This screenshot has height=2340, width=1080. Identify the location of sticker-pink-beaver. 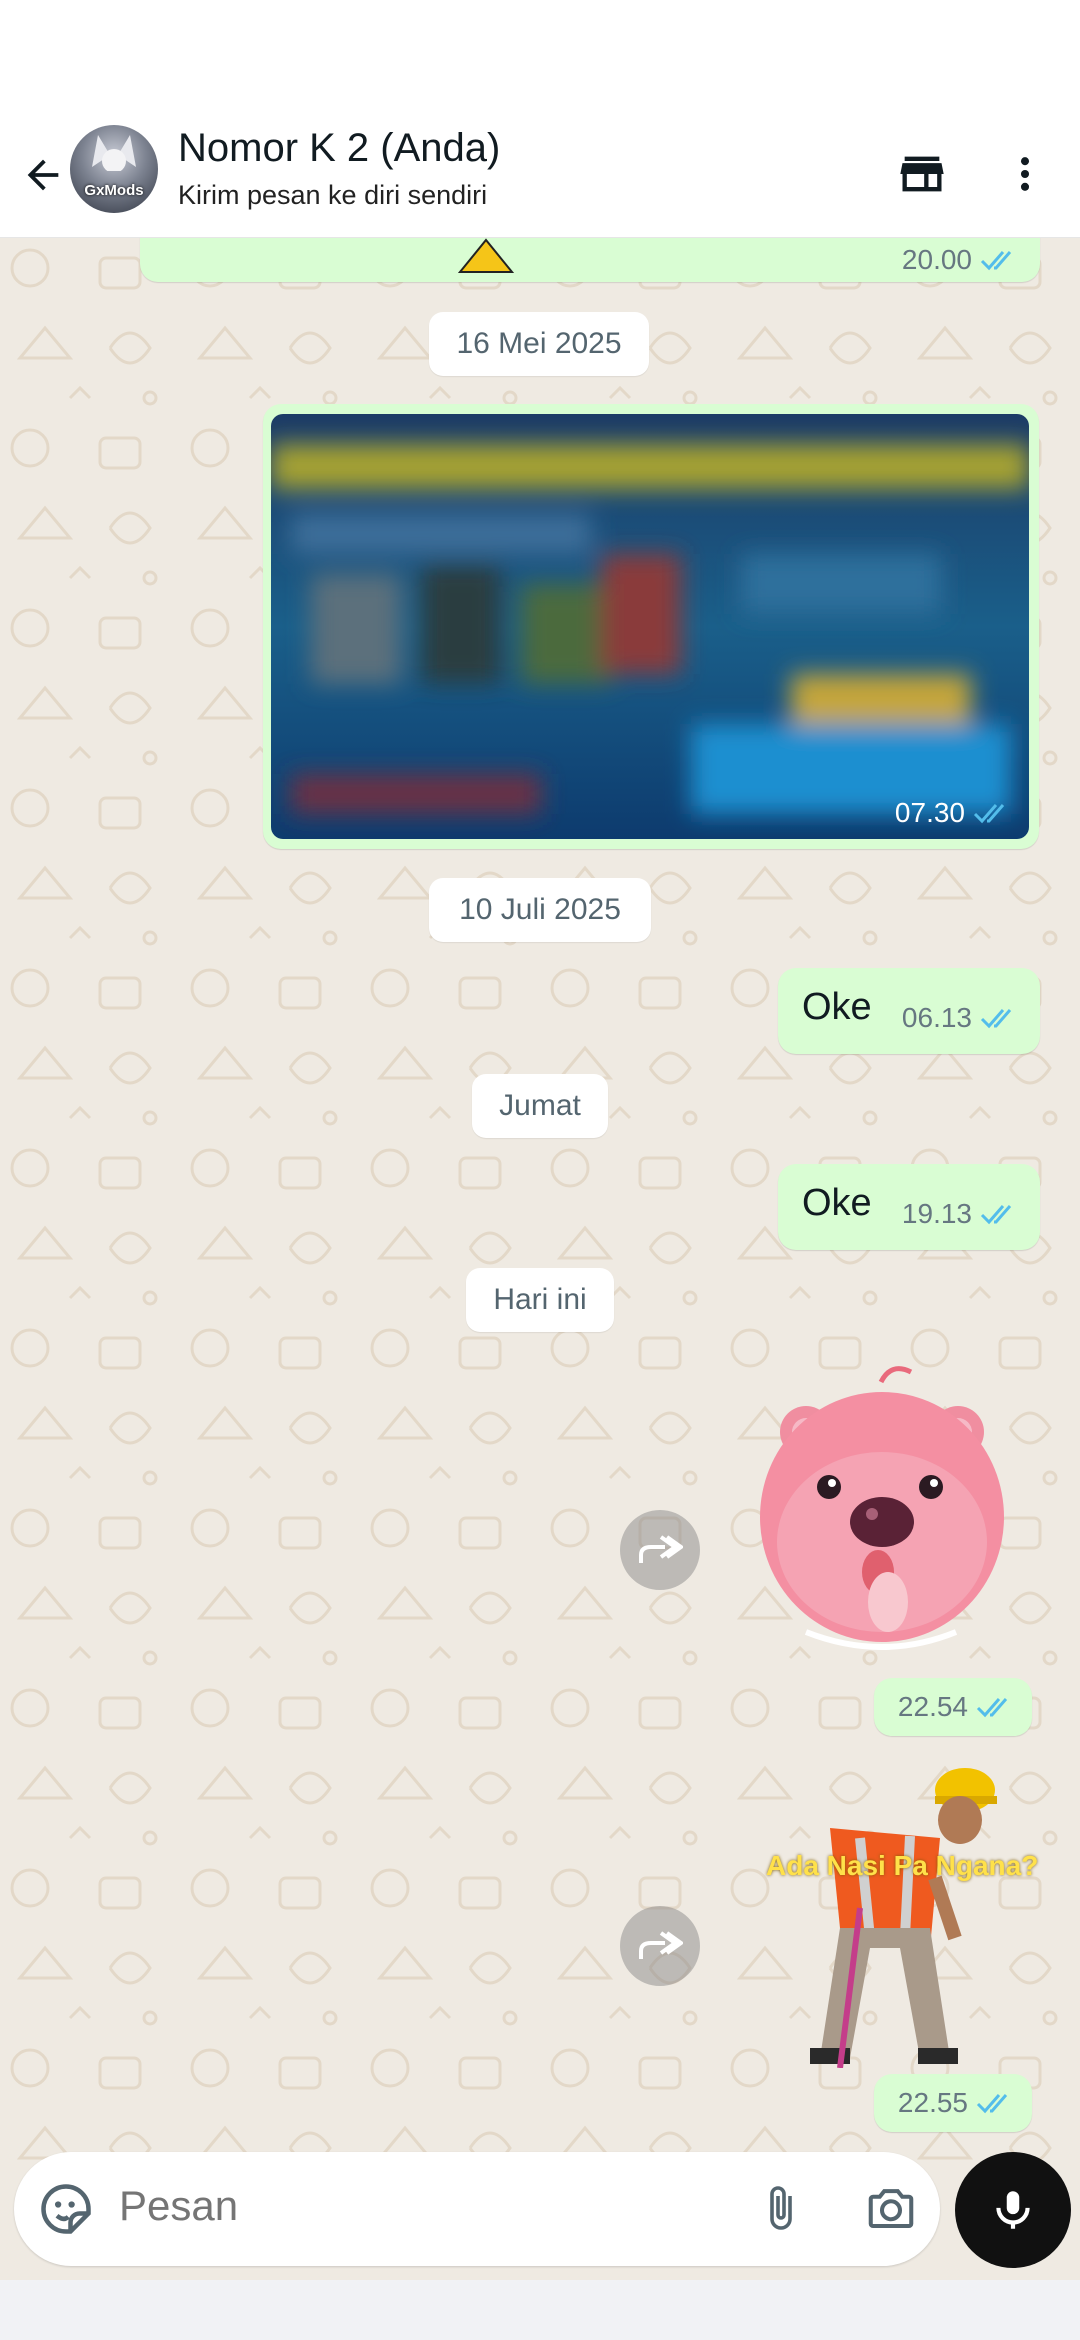
(881, 1517).